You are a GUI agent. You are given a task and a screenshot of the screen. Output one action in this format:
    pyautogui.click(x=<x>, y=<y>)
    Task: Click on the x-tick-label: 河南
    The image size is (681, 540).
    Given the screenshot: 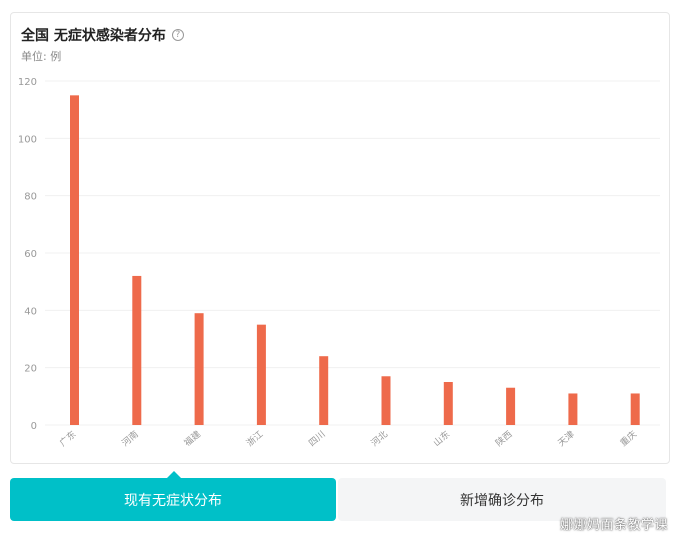 What is the action you would take?
    pyautogui.click(x=130, y=438)
    